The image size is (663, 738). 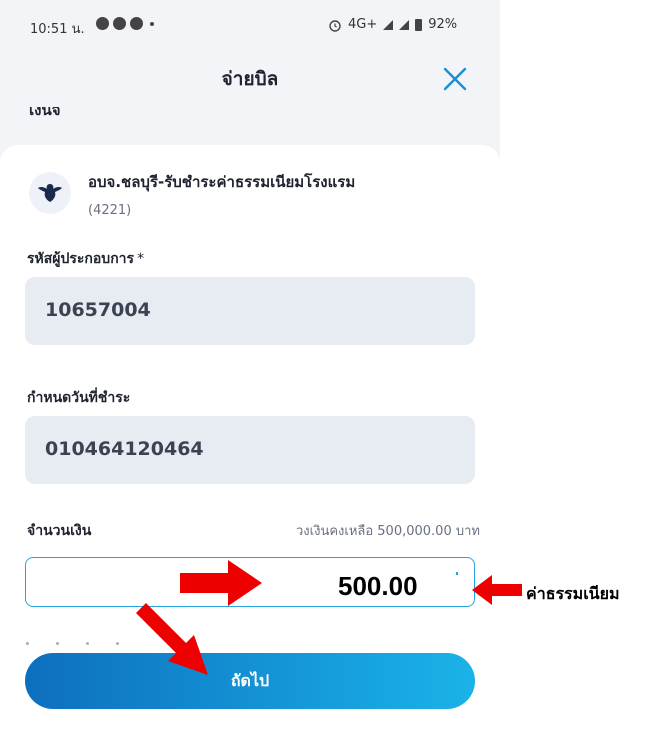 What do you see at coordinates (388, 24) in the screenshot?
I see `signal-icon` at bounding box center [388, 24].